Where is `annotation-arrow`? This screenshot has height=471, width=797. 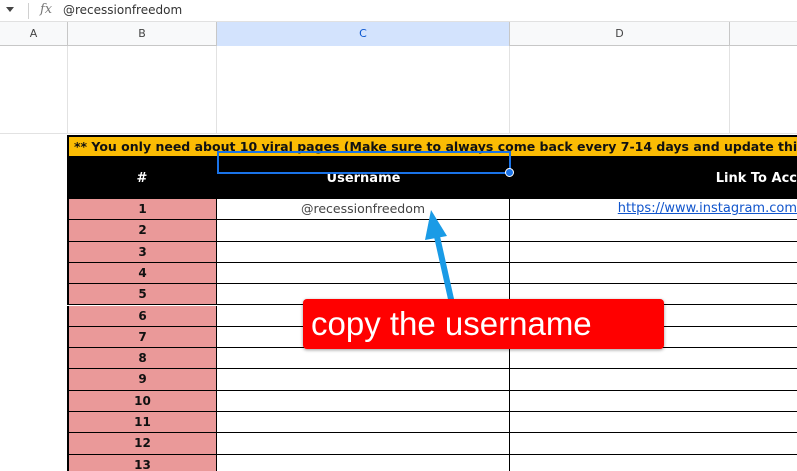
annotation-arrow is located at coordinates (439, 256).